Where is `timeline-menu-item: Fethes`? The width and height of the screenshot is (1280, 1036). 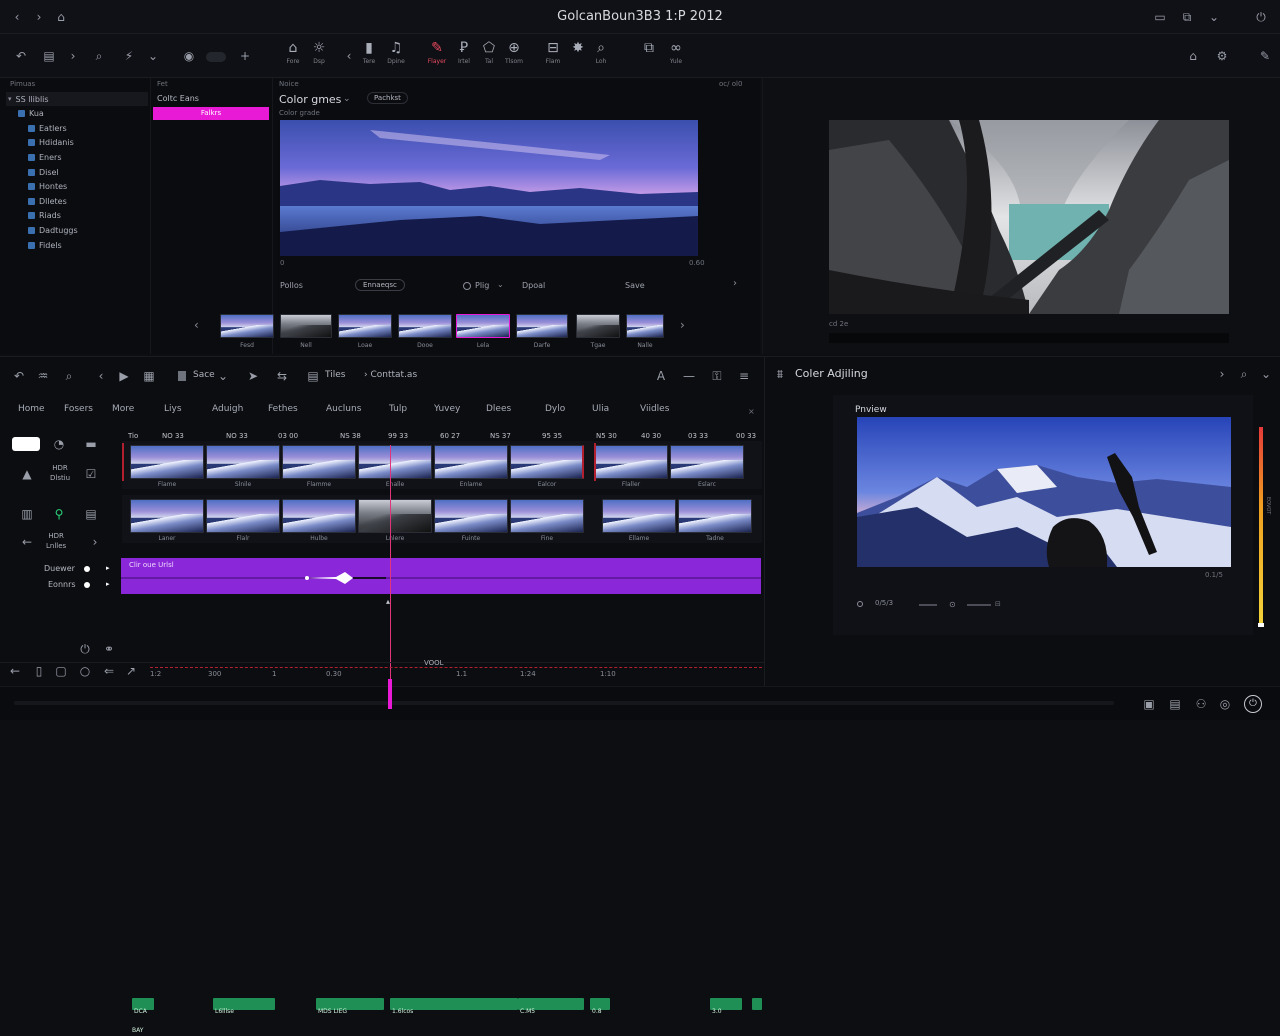 timeline-menu-item: Fethes is located at coordinates (283, 409).